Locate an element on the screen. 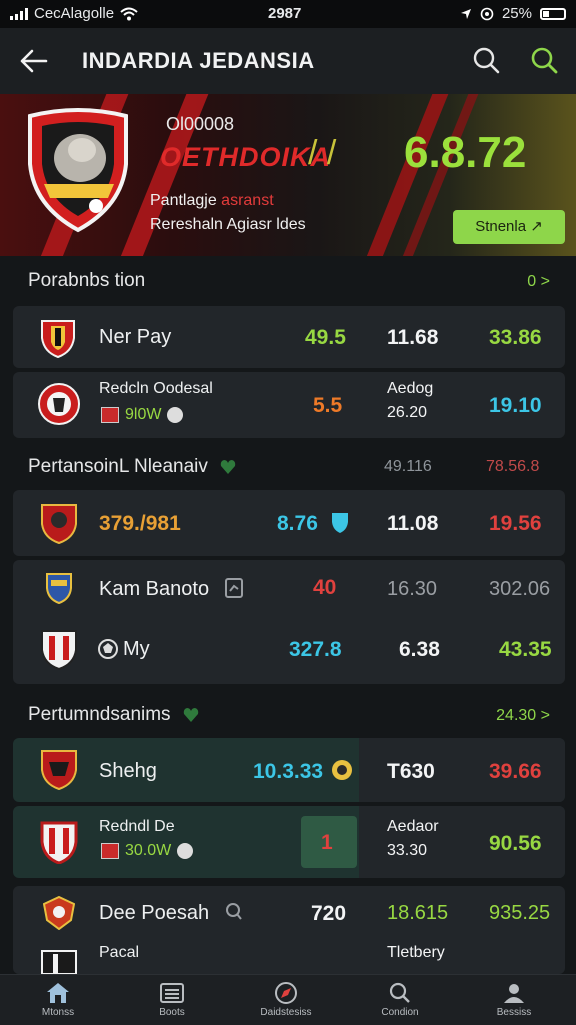 This screenshot has height=1025, width=576. odds-home: 40 is located at coordinates (324, 588).